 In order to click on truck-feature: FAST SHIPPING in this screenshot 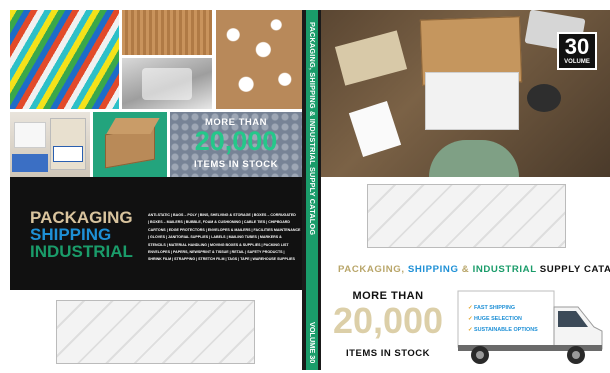, I will do `click(495, 308)`.